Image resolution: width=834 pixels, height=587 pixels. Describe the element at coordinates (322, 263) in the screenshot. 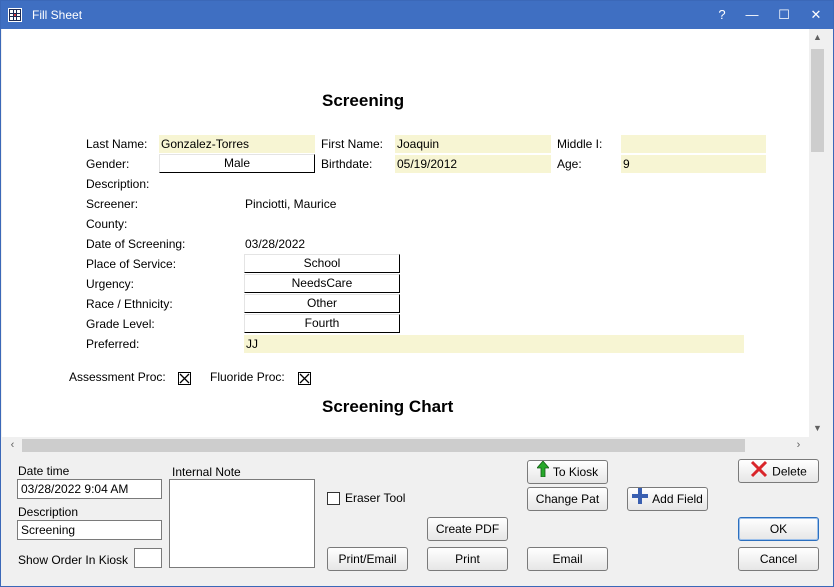

I see `place-of-service-combo: School` at that location.